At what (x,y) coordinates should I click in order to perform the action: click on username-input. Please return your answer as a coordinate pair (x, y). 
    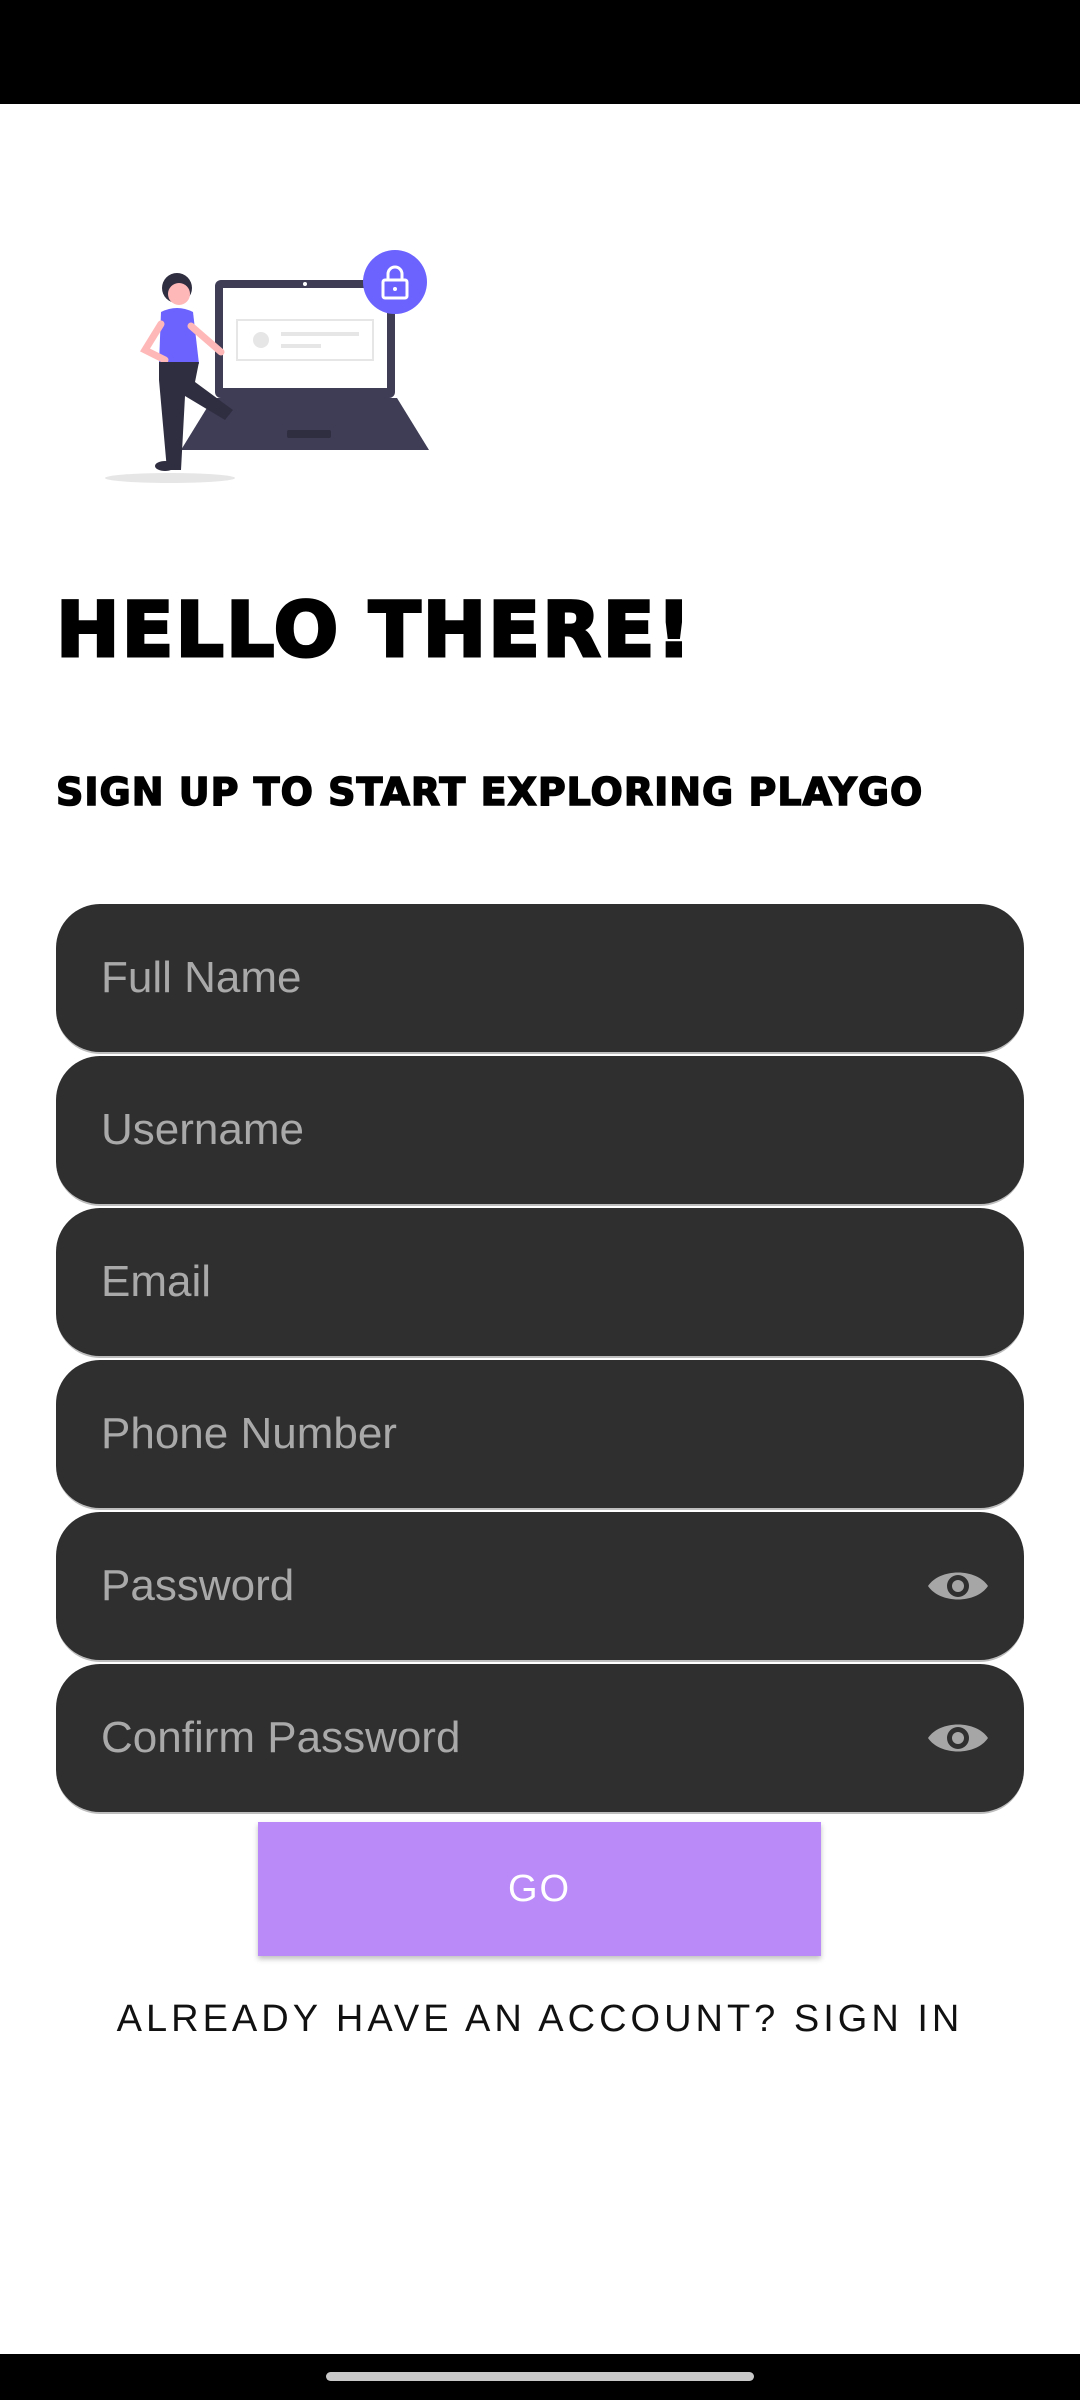
    Looking at the image, I should click on (540, 1130).